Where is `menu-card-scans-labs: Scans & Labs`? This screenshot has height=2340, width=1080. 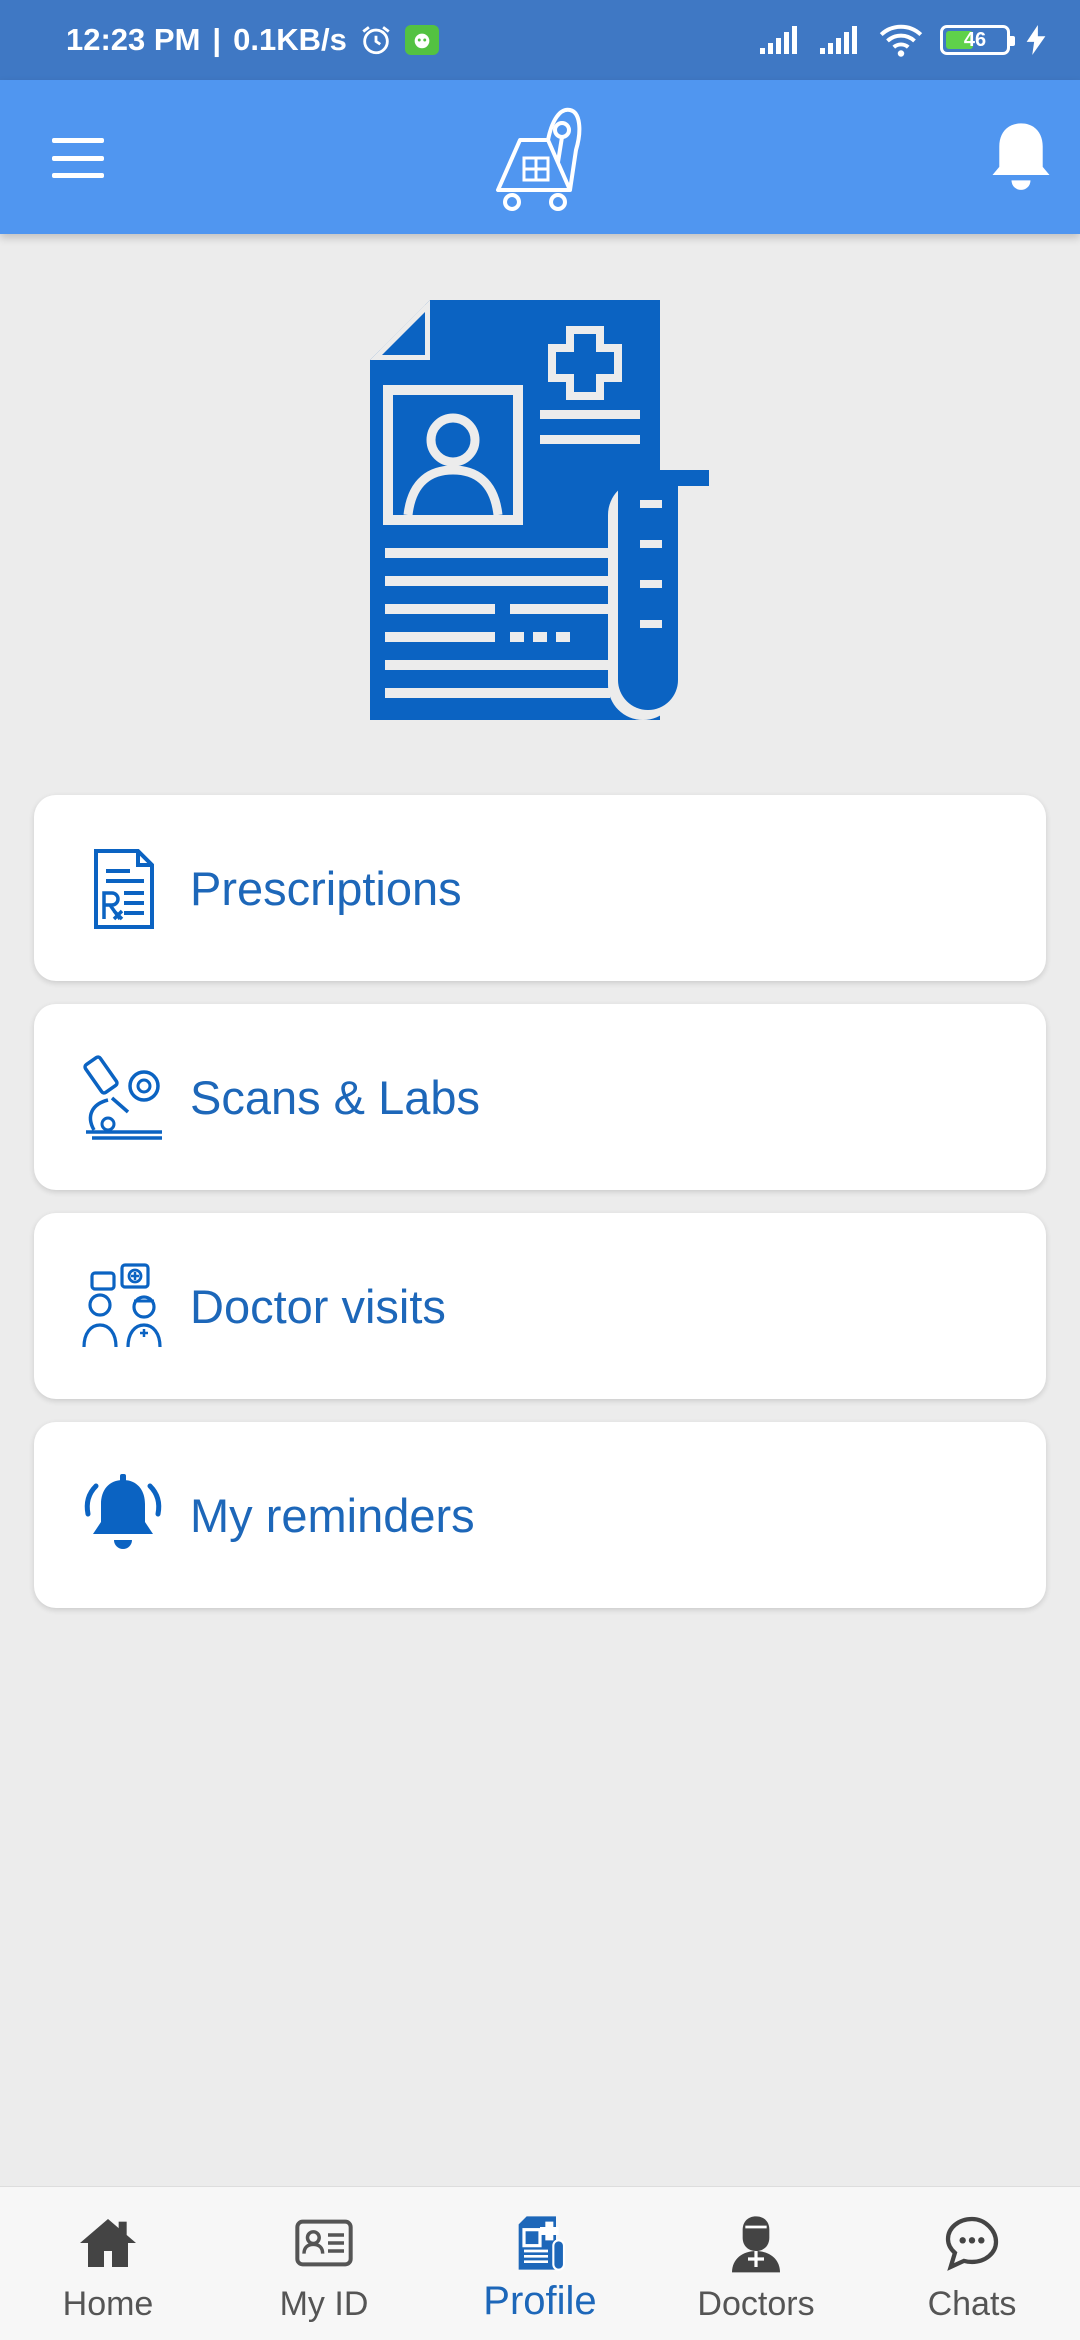 menu-card-scans-labs: Scans & Labs is located at coordinates (540, 1097).